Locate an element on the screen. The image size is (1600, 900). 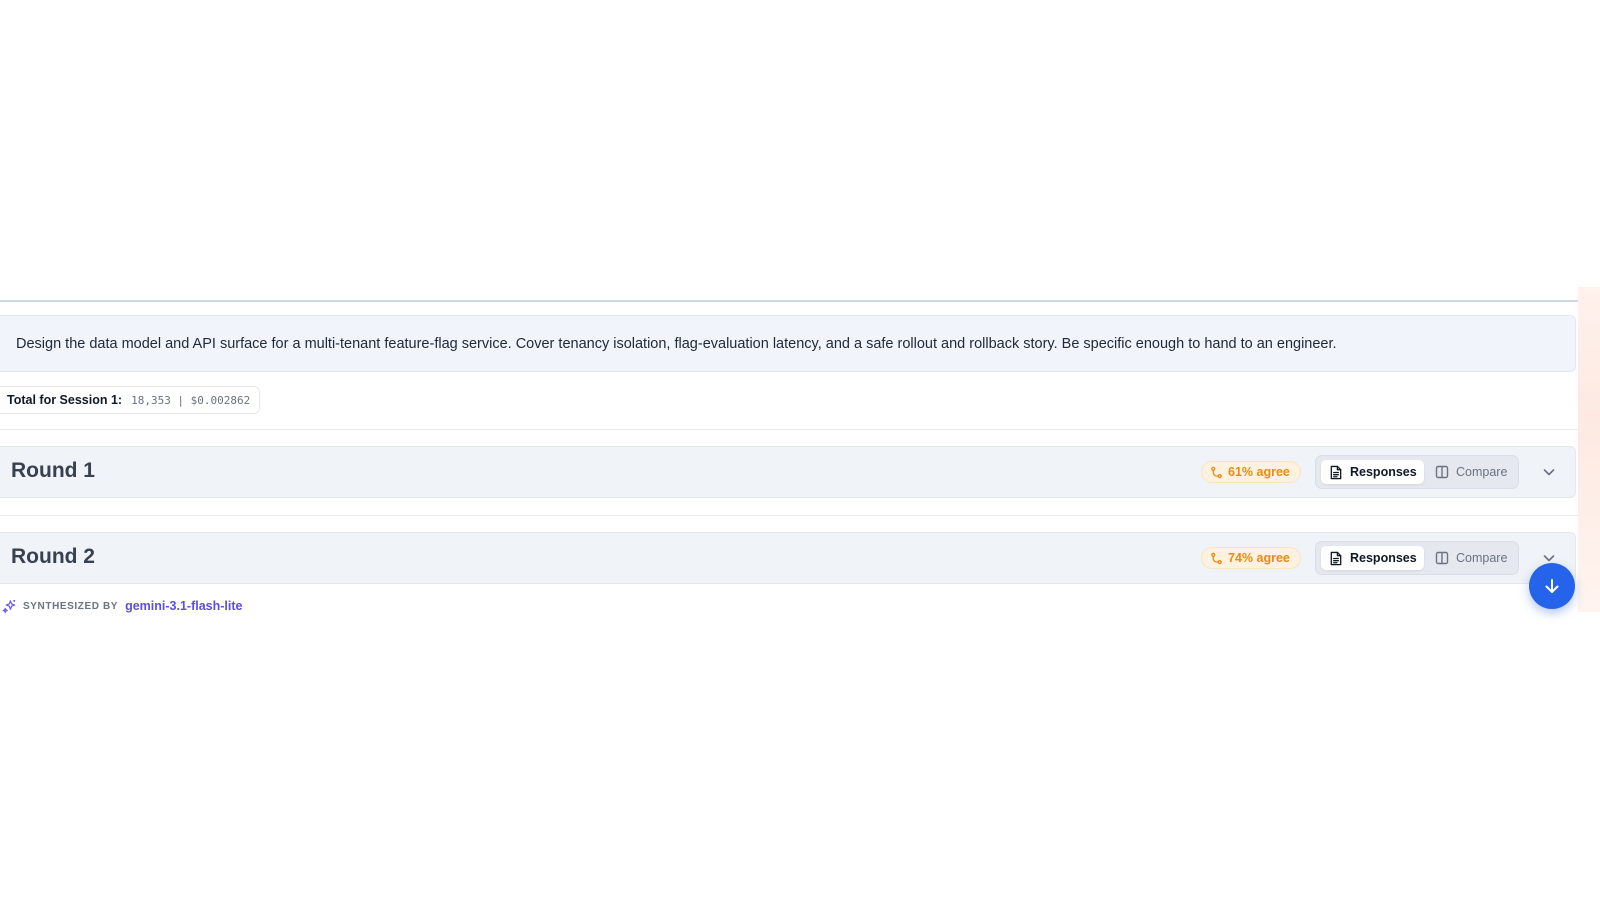
synthesized-by-label: SYNTHESIZED BY is located at coordinates (71, 606).